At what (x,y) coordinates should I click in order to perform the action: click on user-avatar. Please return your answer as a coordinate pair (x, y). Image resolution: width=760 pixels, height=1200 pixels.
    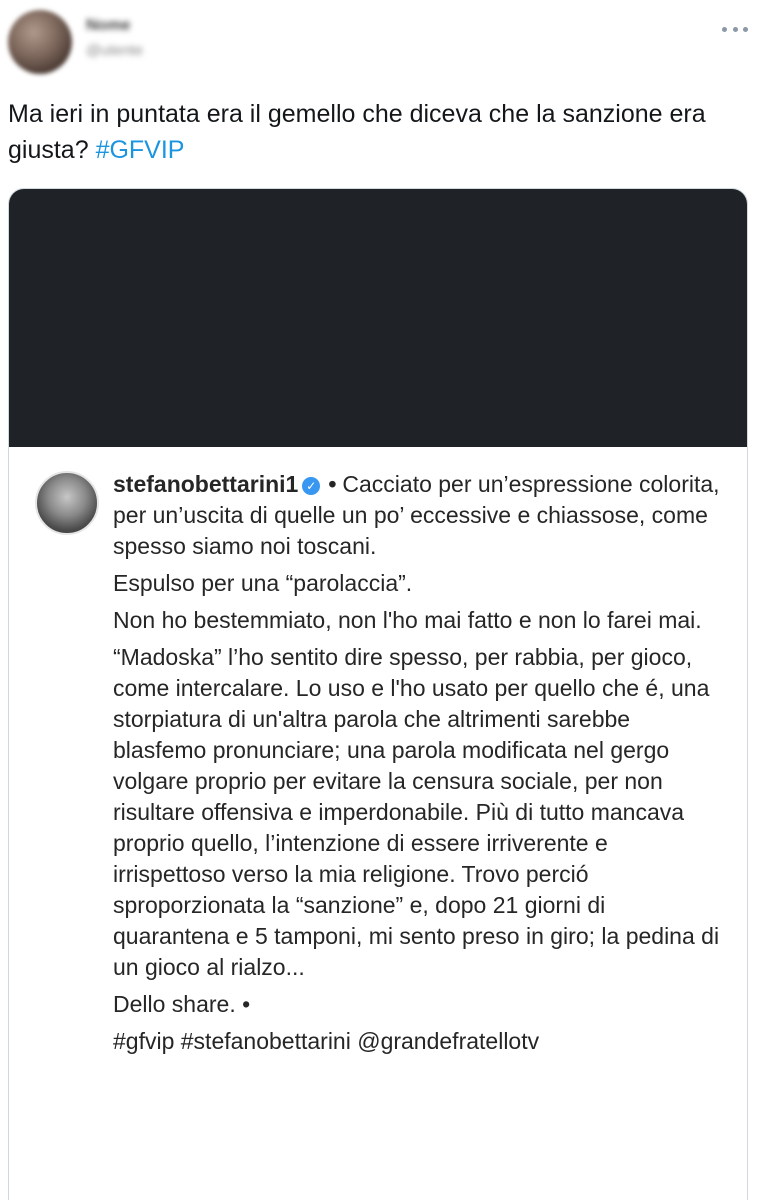
    Looking at the image, I should click on (40, 42).